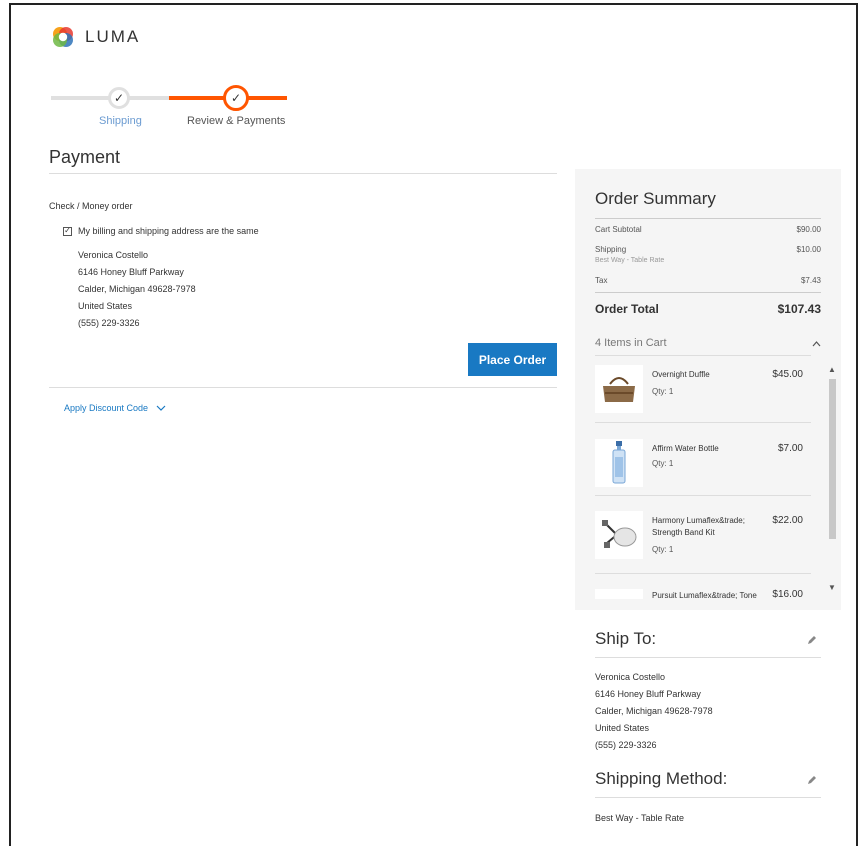 Image resolution: width=865 pixels, height=846 pixels. I want to click on ship-to-title: Ship To:, so click(626, 638).